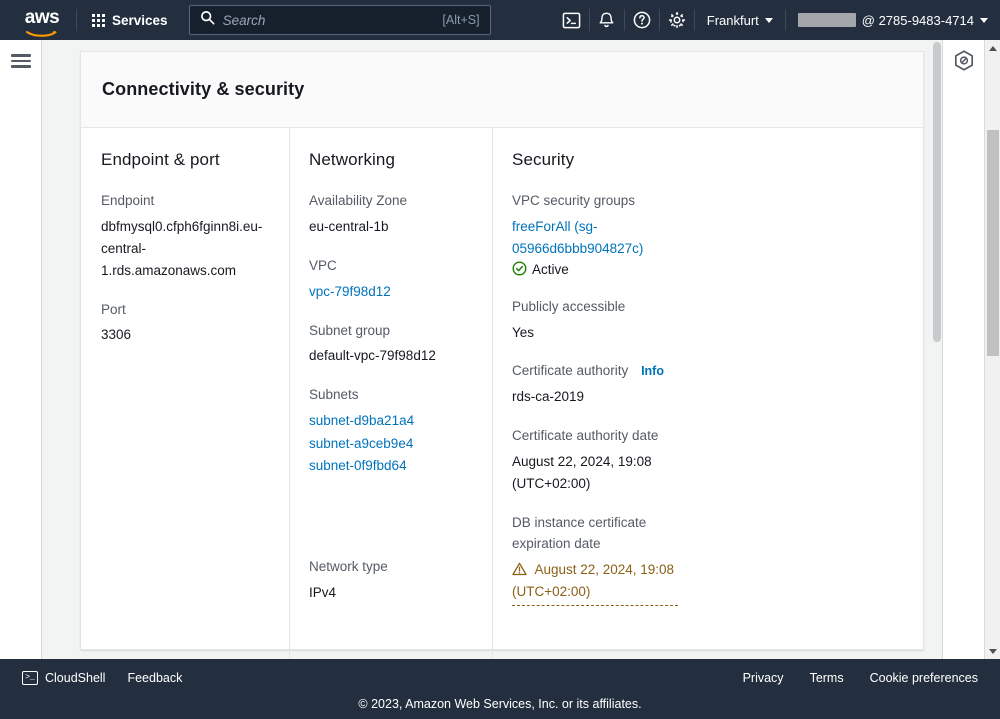  What do you see at coordinates (570, 371) in the screenshot?
I see `certificate-authority-label: Certificate authority` at bounding box center [570, 371].